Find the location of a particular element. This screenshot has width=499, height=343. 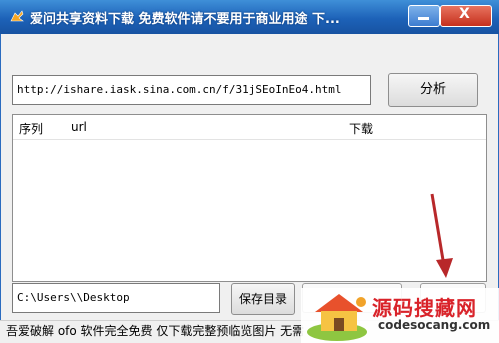

column-header-url: url is located at coordinates (79, 127).